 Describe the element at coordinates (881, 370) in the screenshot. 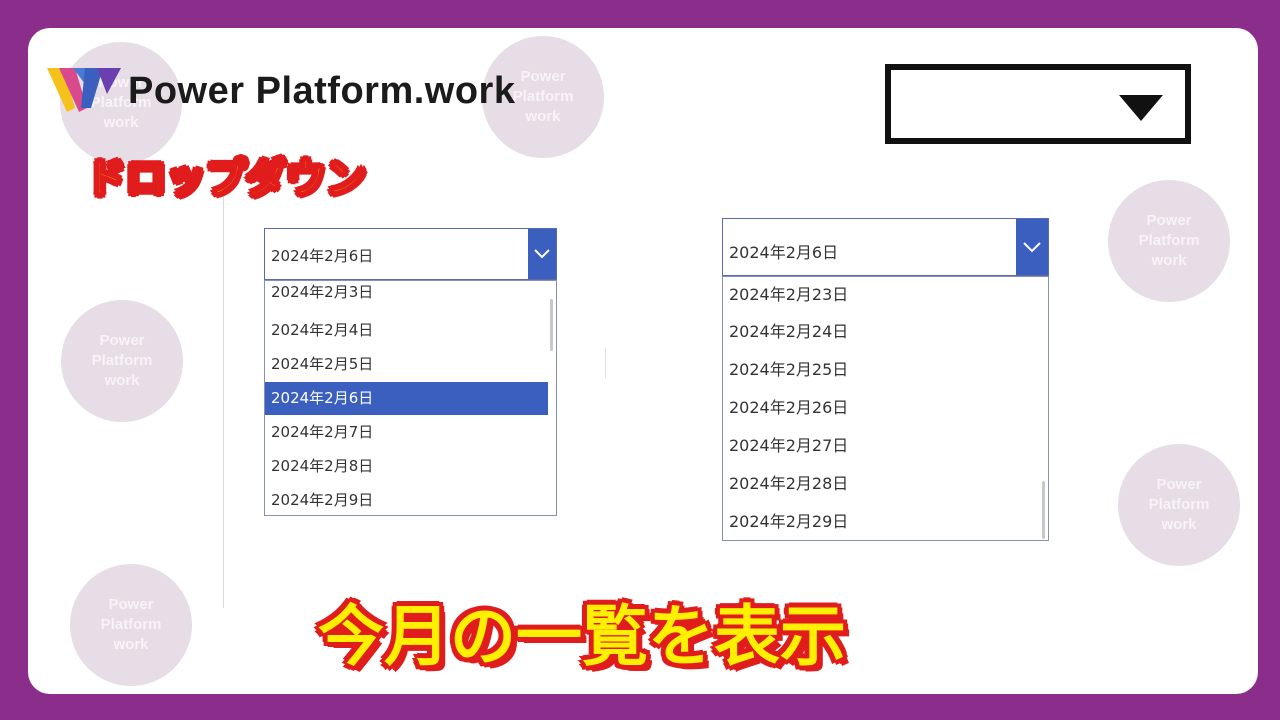

I see `list-item: 2024年2月25日` at that location.